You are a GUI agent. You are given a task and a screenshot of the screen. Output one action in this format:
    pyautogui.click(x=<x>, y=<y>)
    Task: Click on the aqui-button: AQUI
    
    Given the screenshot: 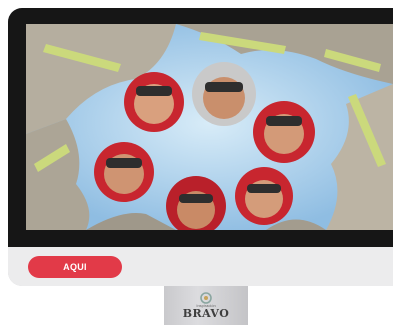 What is the action you would take?
    pyautogui.click(x=75, y=267)
    